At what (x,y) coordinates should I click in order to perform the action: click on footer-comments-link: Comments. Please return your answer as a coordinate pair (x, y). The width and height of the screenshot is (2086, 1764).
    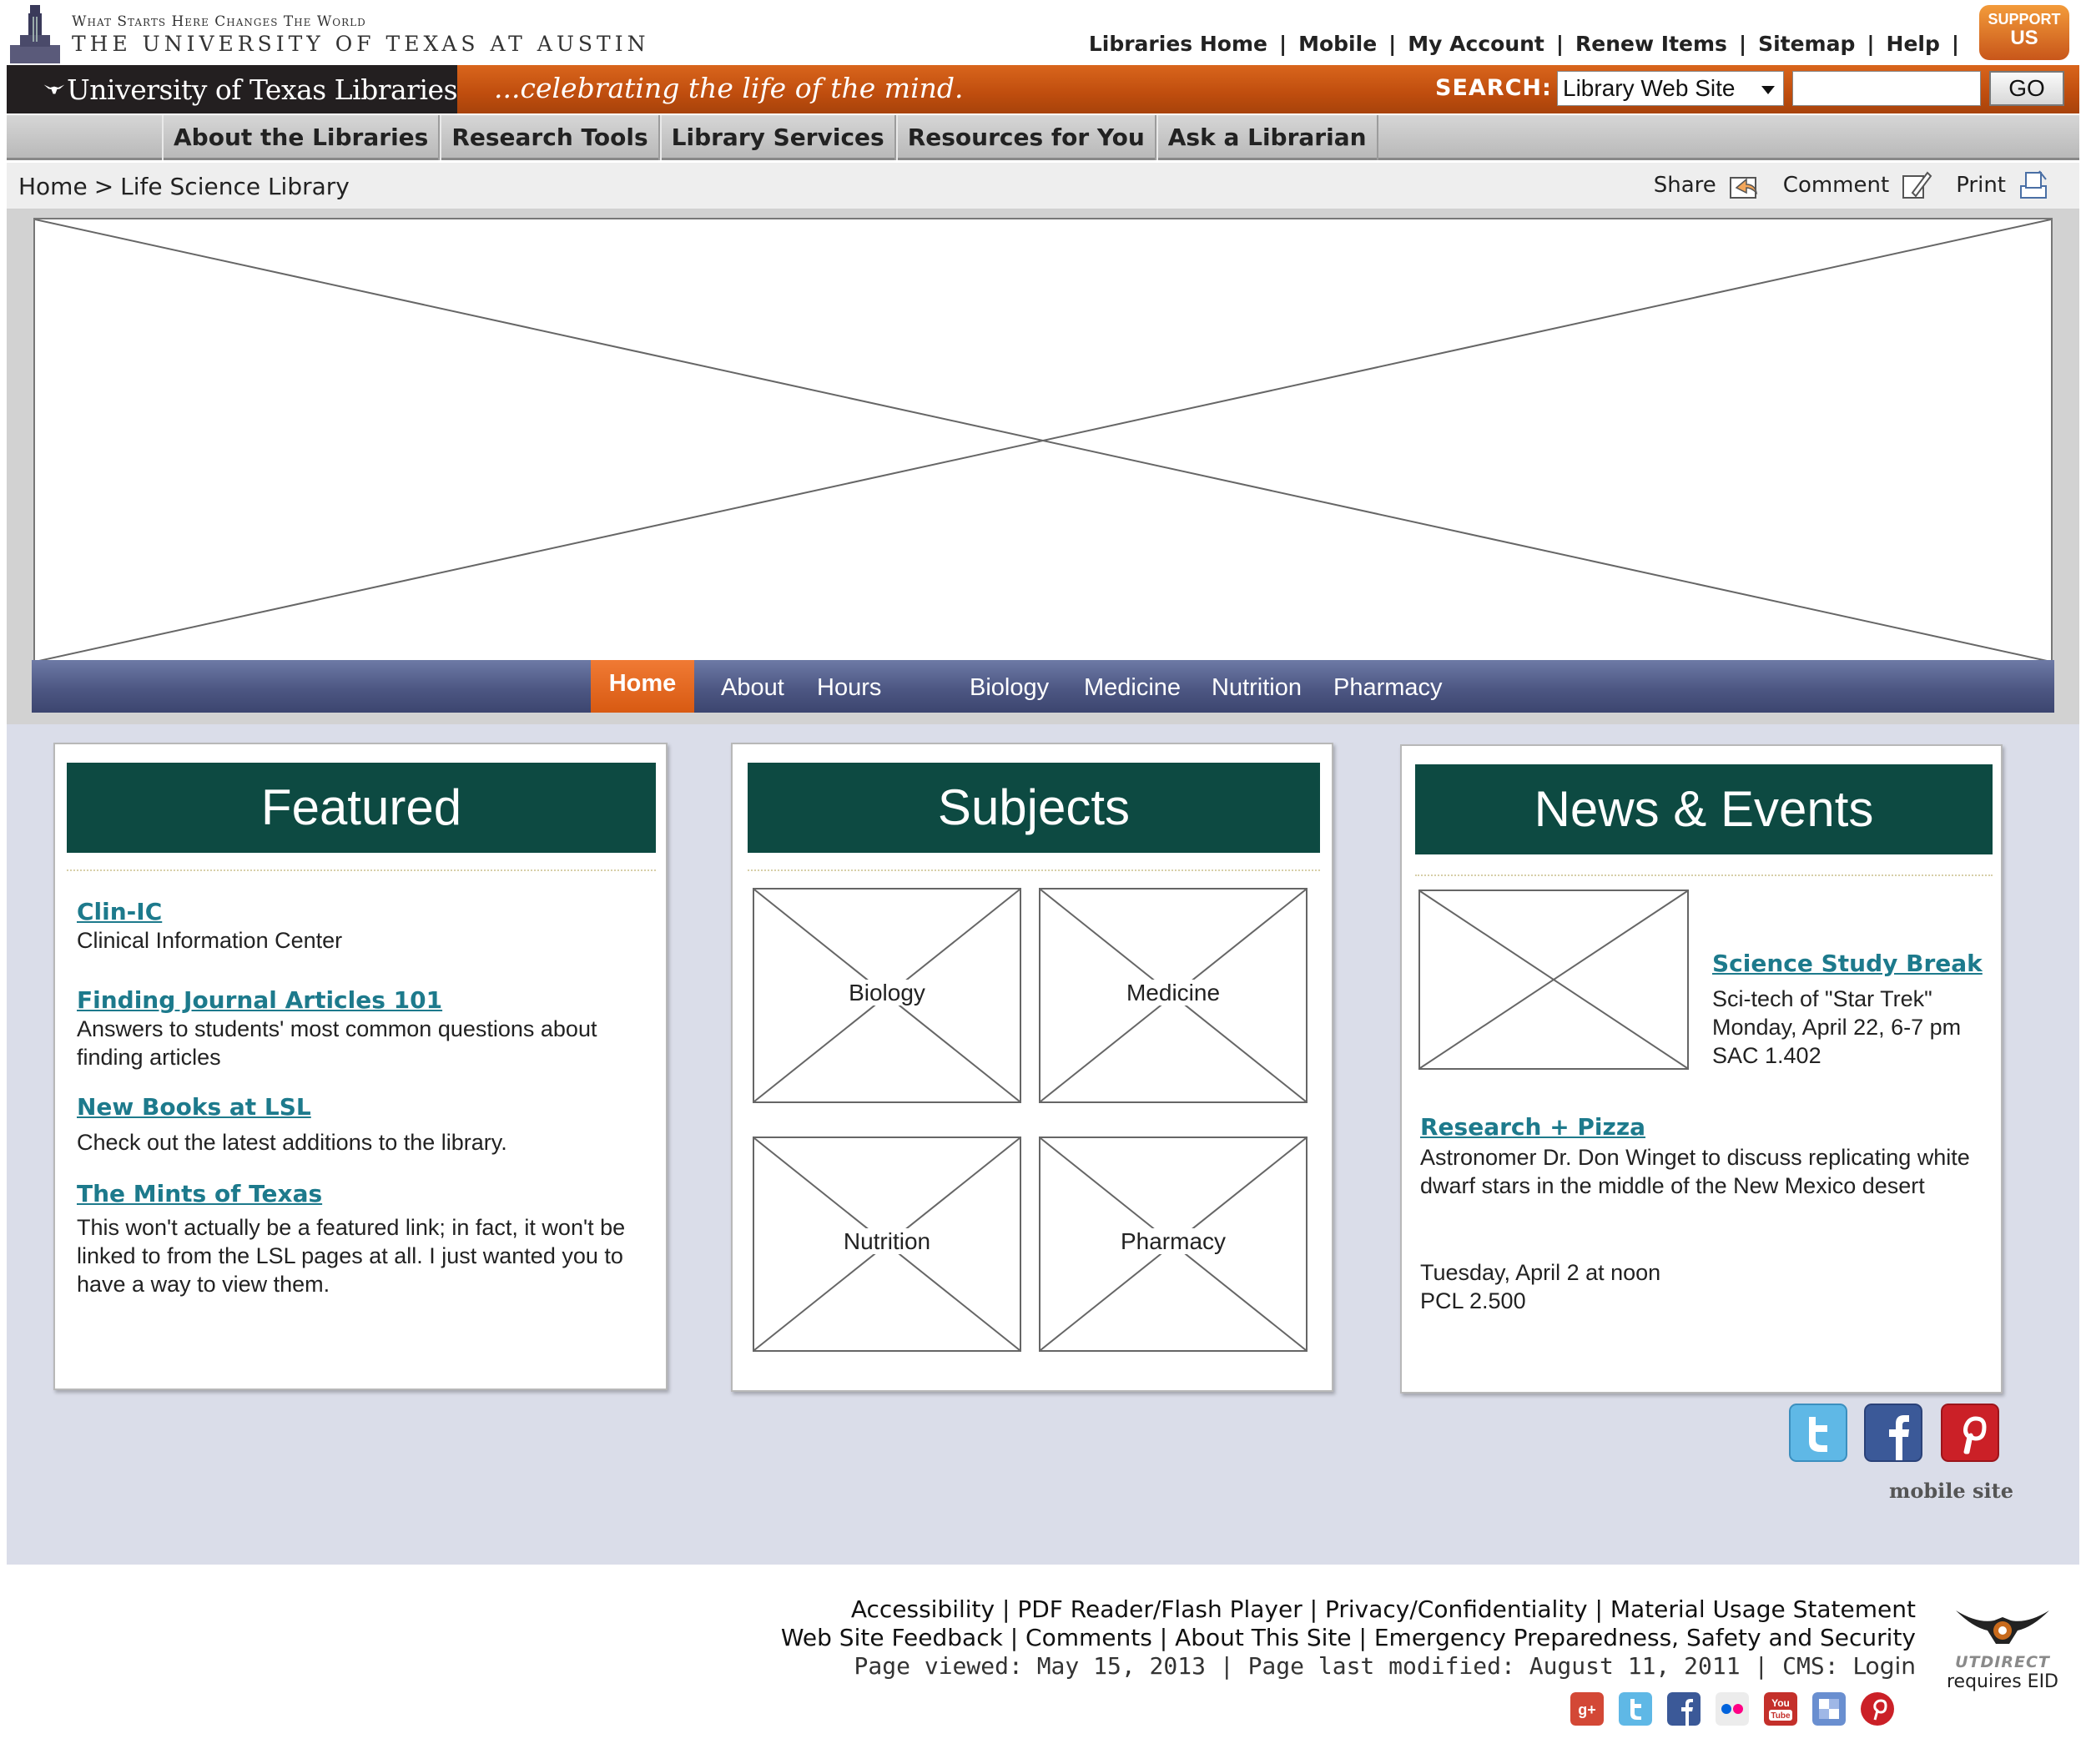
    Looking at the image, I should click on (1089, 1637).